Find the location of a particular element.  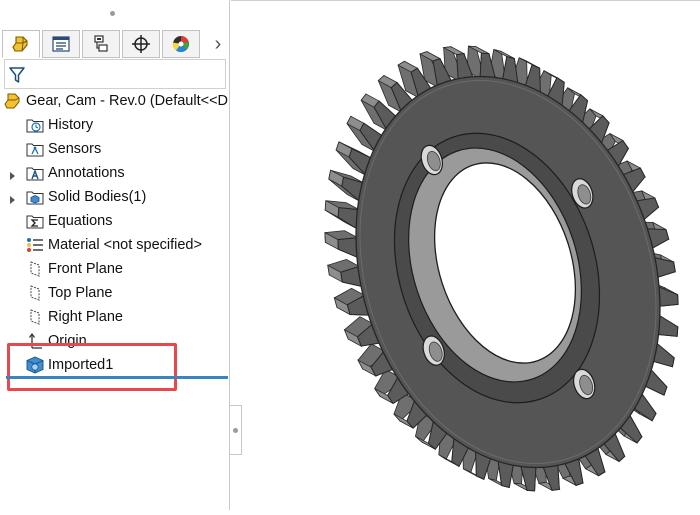

more-tabs-button: › is located at coordinates (218, 44).